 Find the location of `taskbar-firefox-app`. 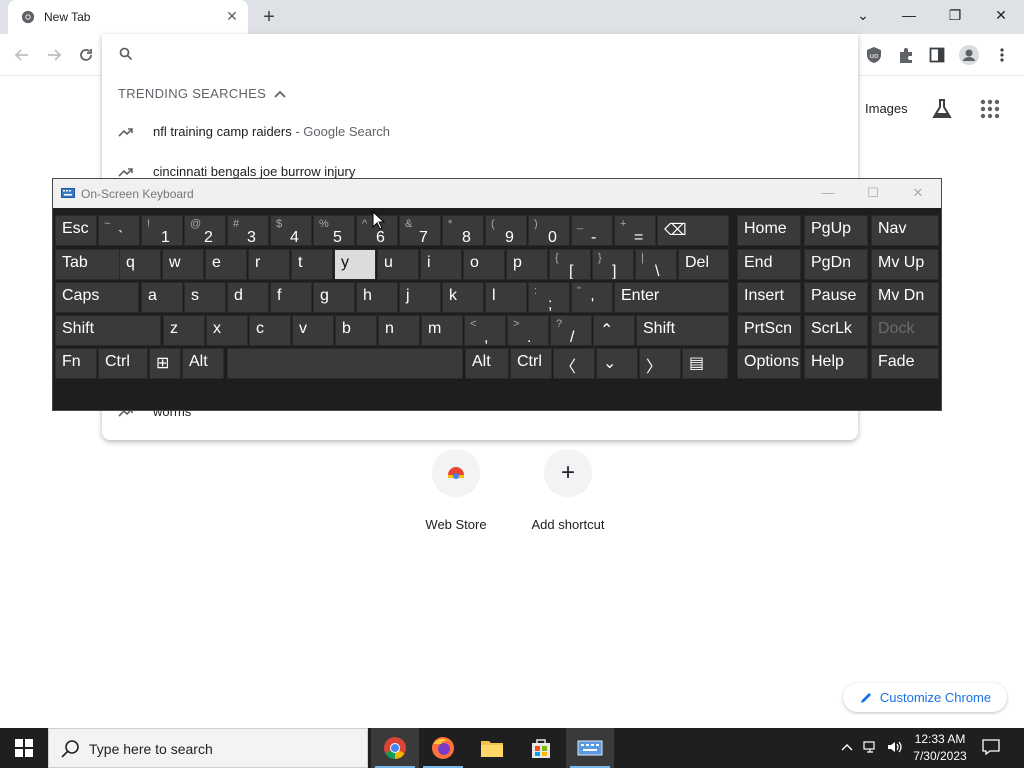

taskbar-firefox-app is located at coordinates (443, 748).